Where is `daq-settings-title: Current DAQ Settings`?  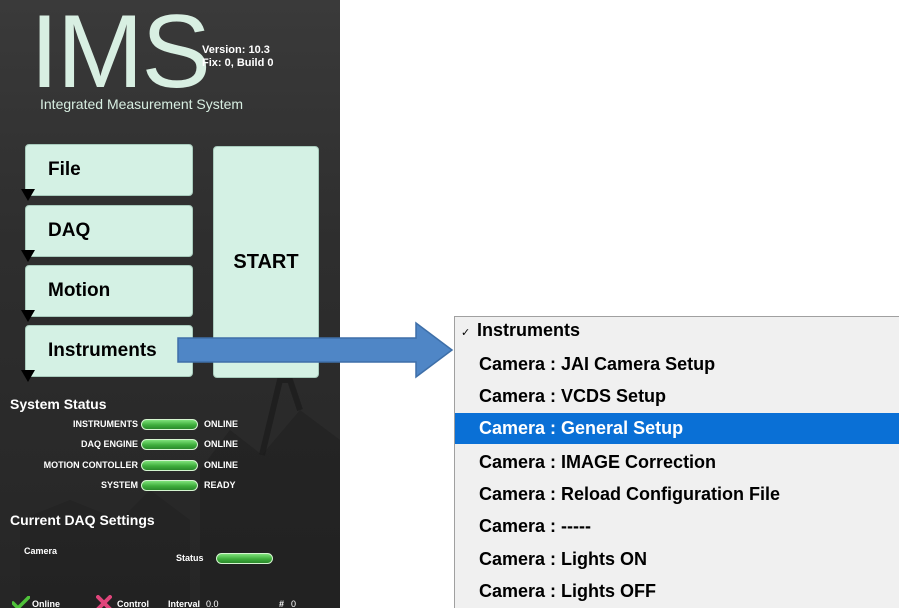 daq-settings-title: Current DAQ Settings is located at coordinates (82, 520).